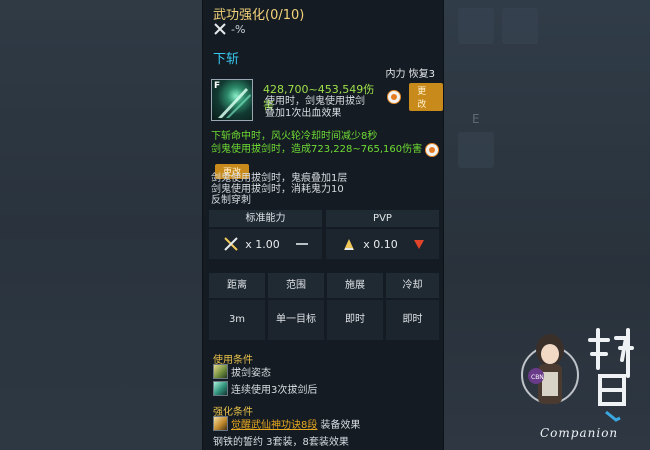 This screenshot has height=450, width=650. Describe the element at coordinates (412, 320) in the screenshot. I see `cooldown-value: 即时` at that location.